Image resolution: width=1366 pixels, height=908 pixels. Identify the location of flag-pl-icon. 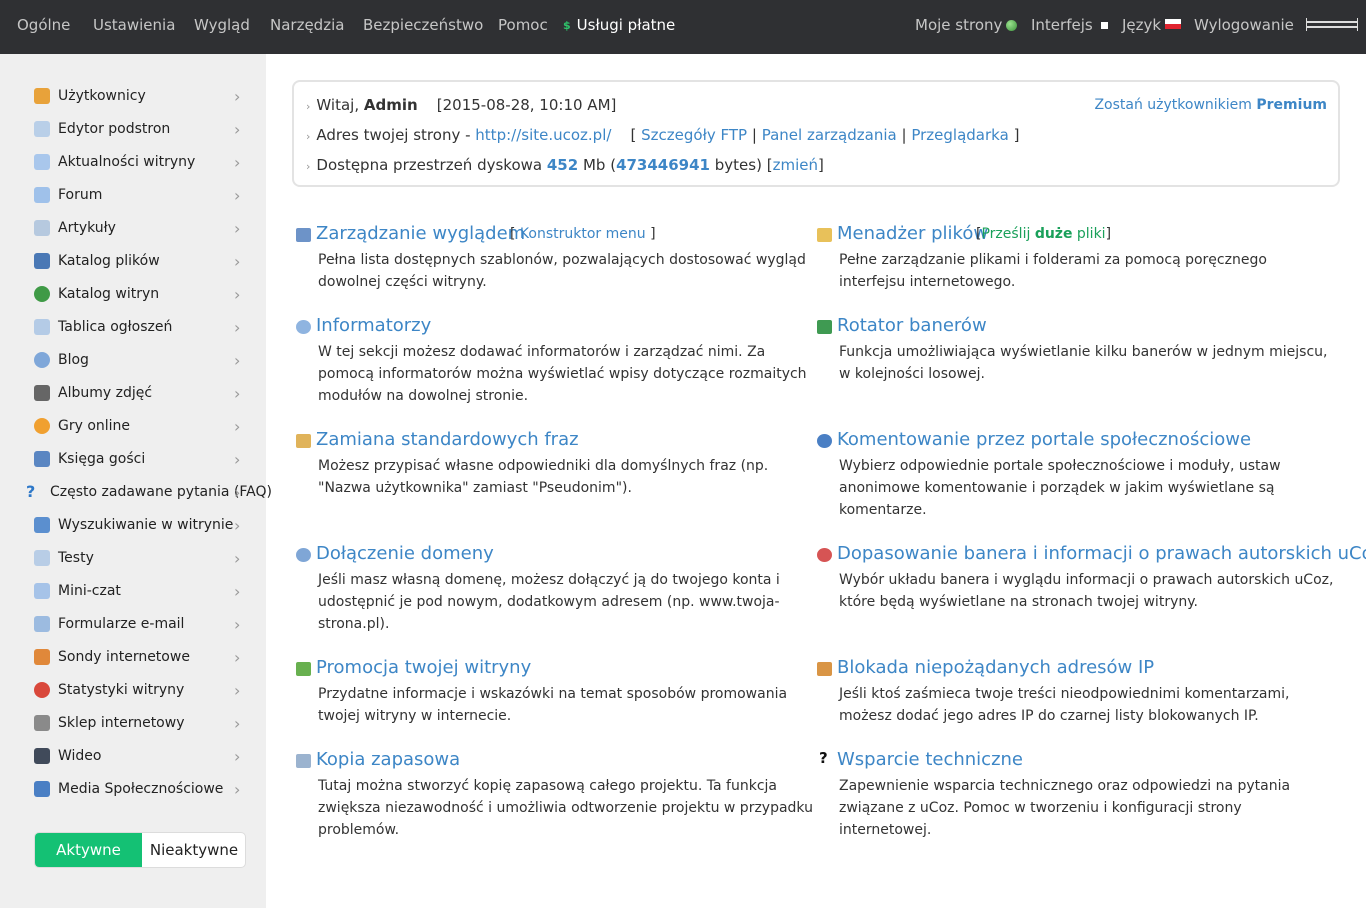
(1173, 24).